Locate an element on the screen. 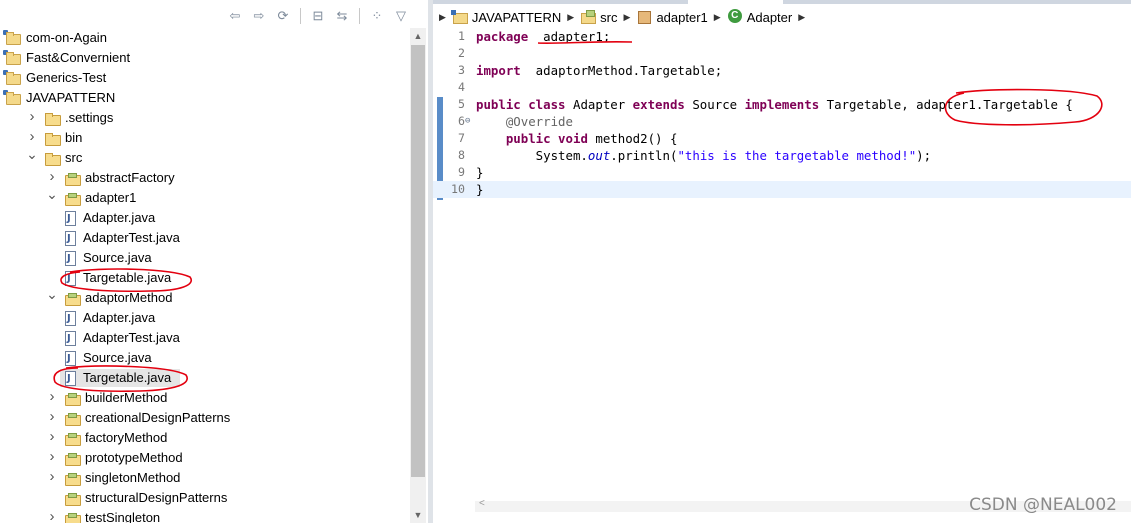 This screenshot has height=523, width=1131. fold-toggle-icon: ⊖ is located at coordinates (467, 121).